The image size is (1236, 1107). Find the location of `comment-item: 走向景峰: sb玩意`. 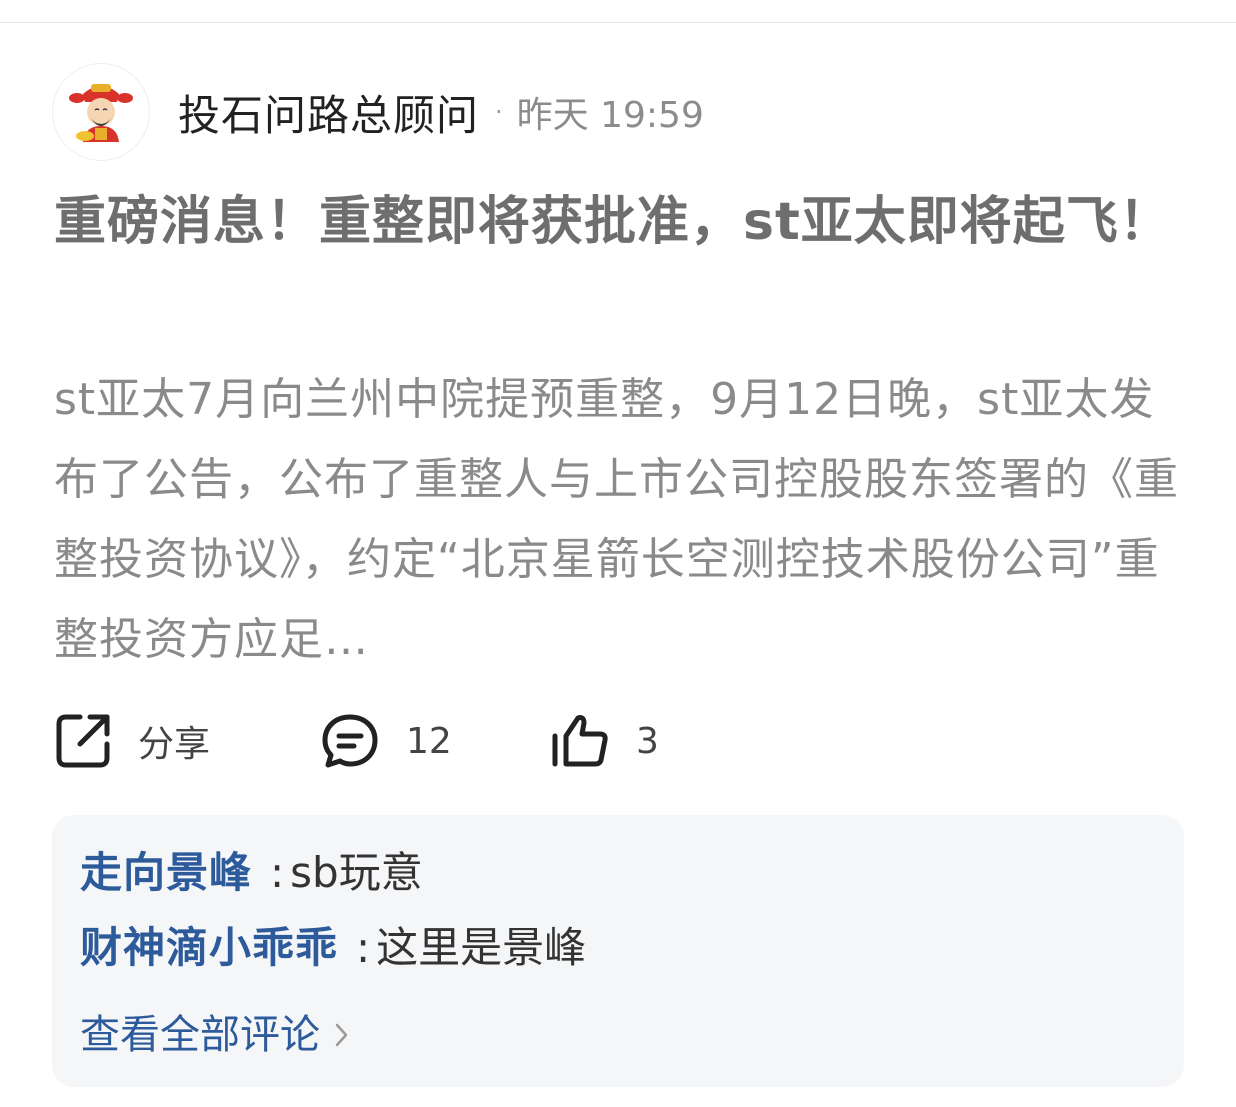

comment-item: 走向景峰: sb玩意 is located at coordinates (251, 873).